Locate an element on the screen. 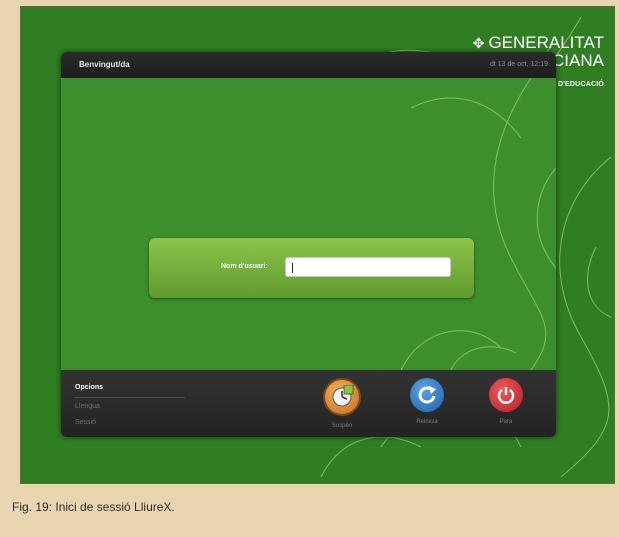 The height and width of the screenshot is (537, 619). suspend-button: Suspèn is located at coordinates (342, 403).